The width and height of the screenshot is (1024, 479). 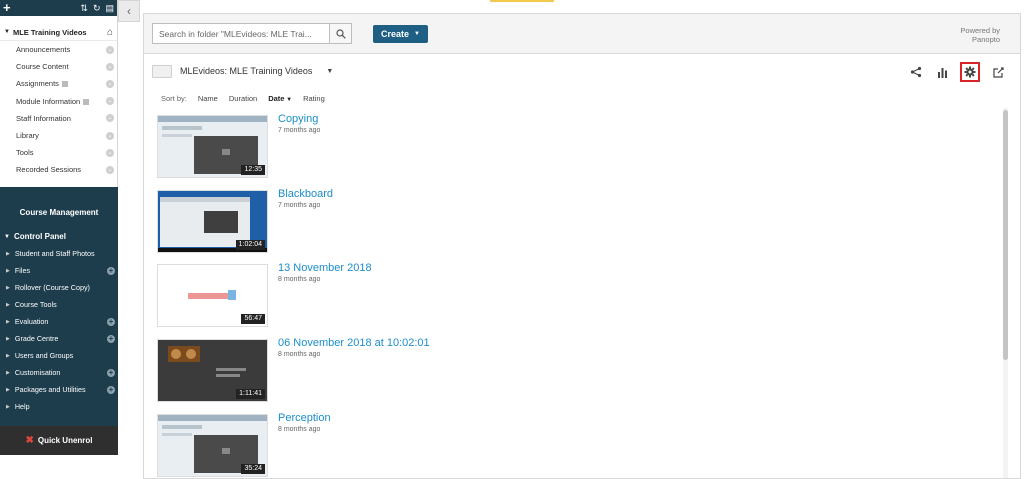 I want to click on session-thumbnail: 1:02:04, so click(x=212, y=221).